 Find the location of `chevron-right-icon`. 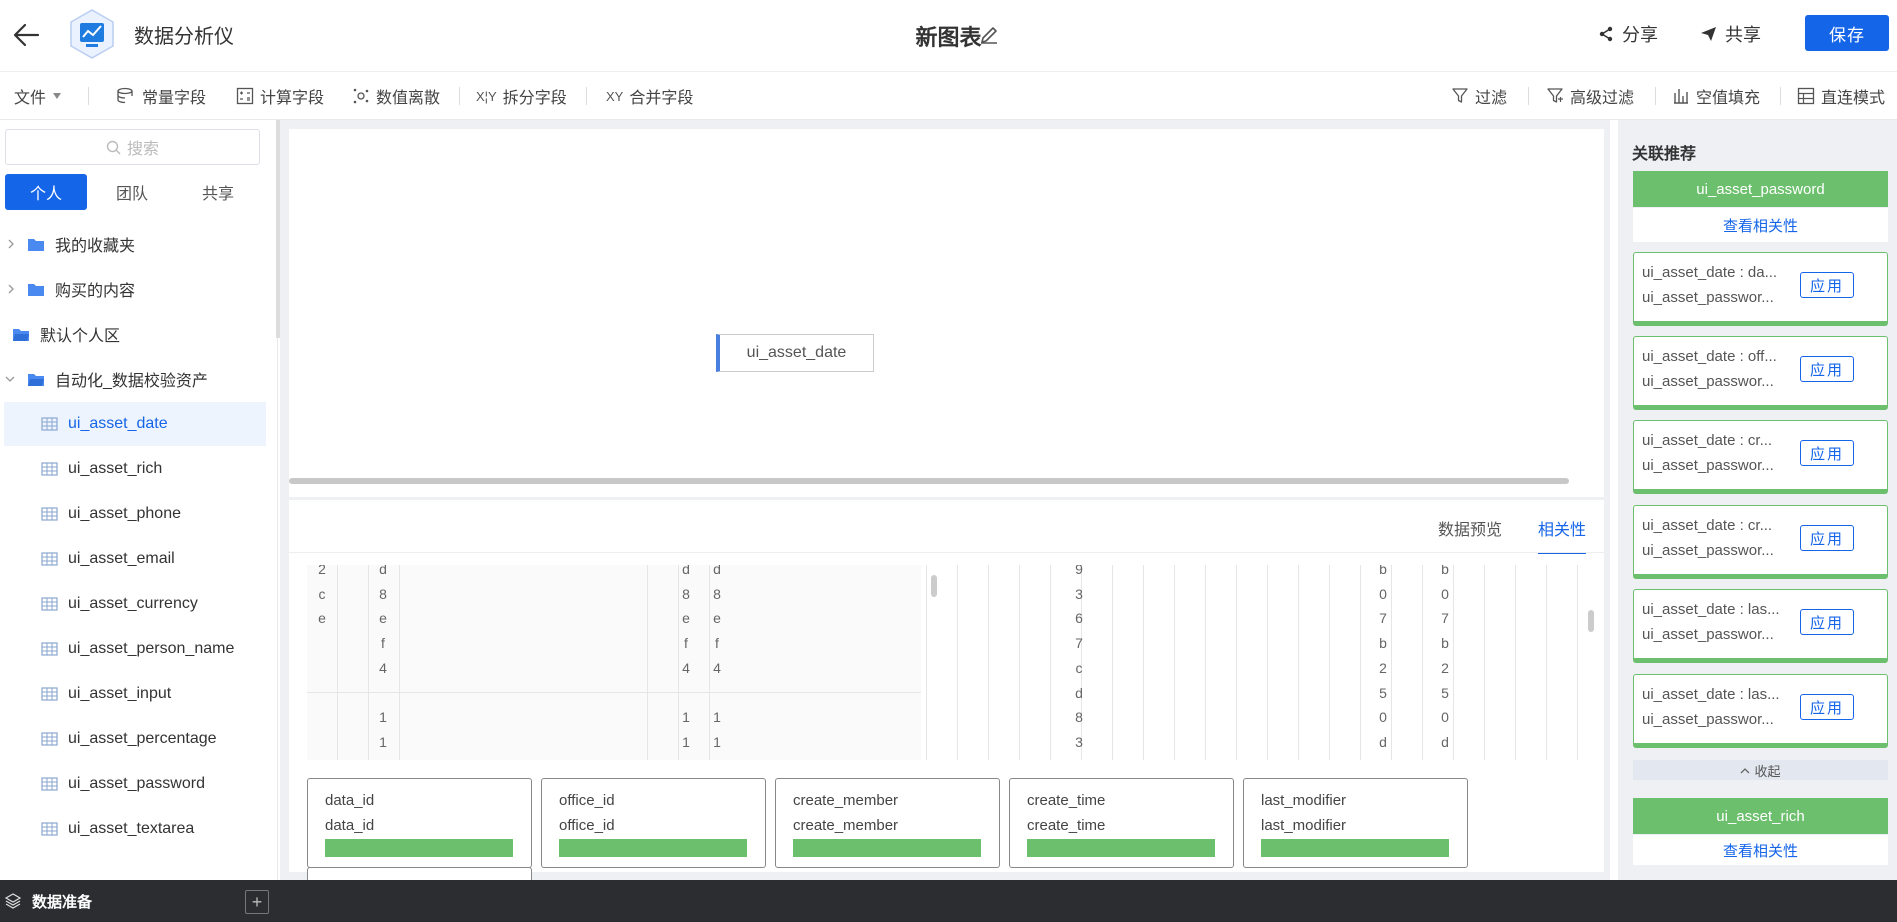

chevron-right-icon is located at coordinates (11, 244).